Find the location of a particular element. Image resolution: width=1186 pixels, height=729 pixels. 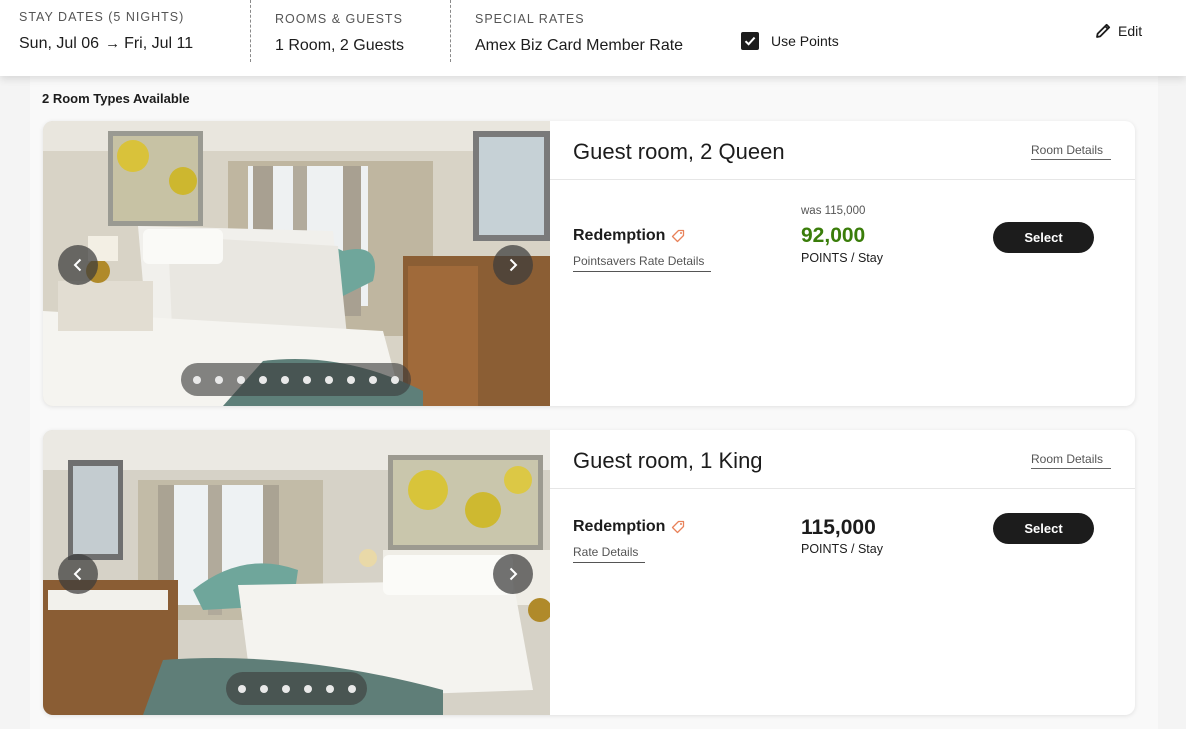

points-price: 92,000 is located at coordinates (833, 235).